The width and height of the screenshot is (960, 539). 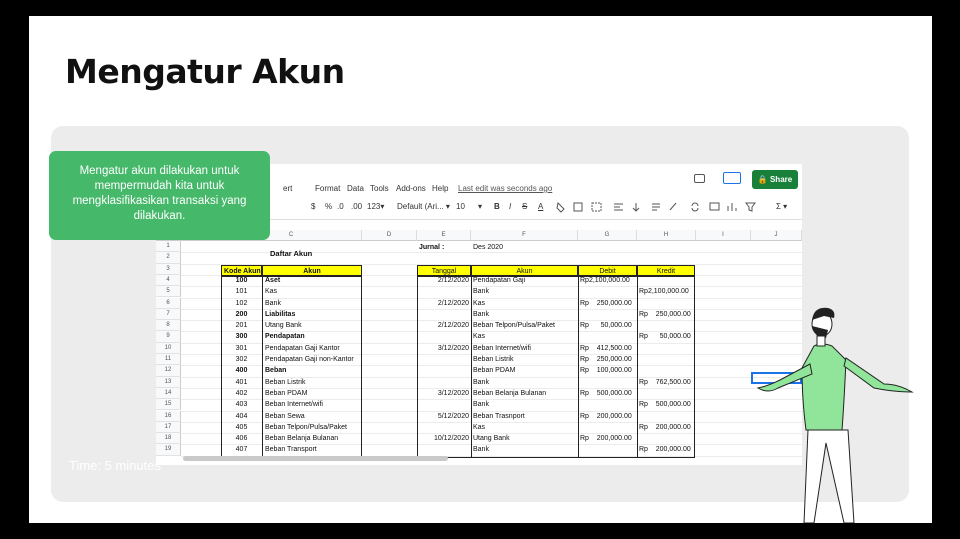 I want to click on jurnal-akun-cell: Beban PDAM, so click(x=494, y=371).